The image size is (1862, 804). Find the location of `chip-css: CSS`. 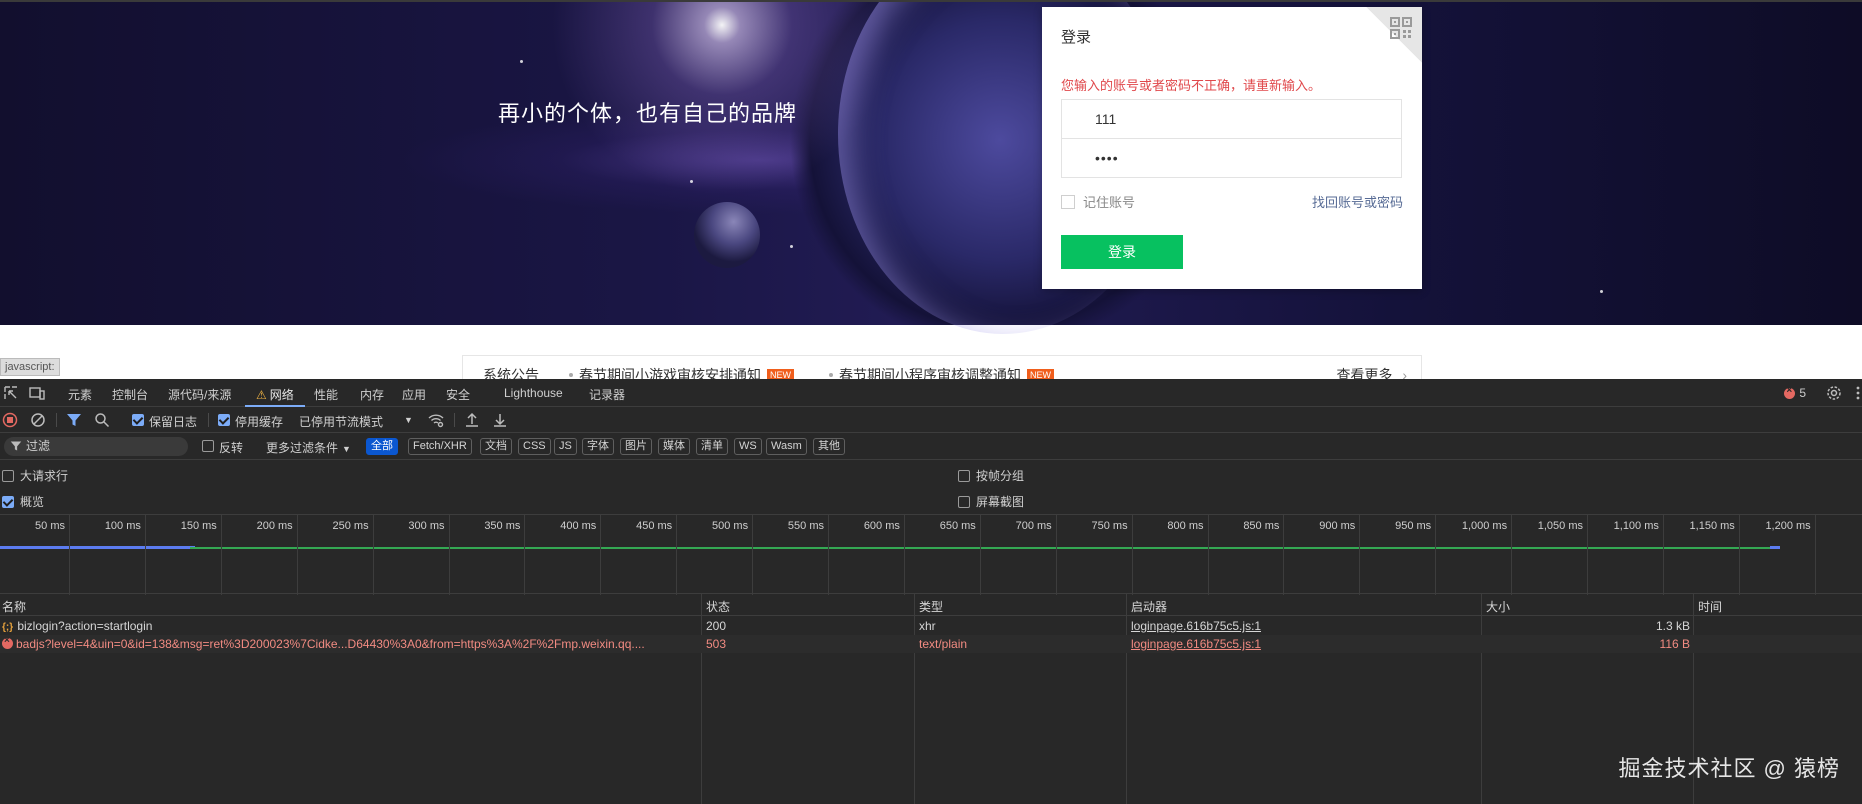

chip-css: CSS is located at coordinates (534, 446).